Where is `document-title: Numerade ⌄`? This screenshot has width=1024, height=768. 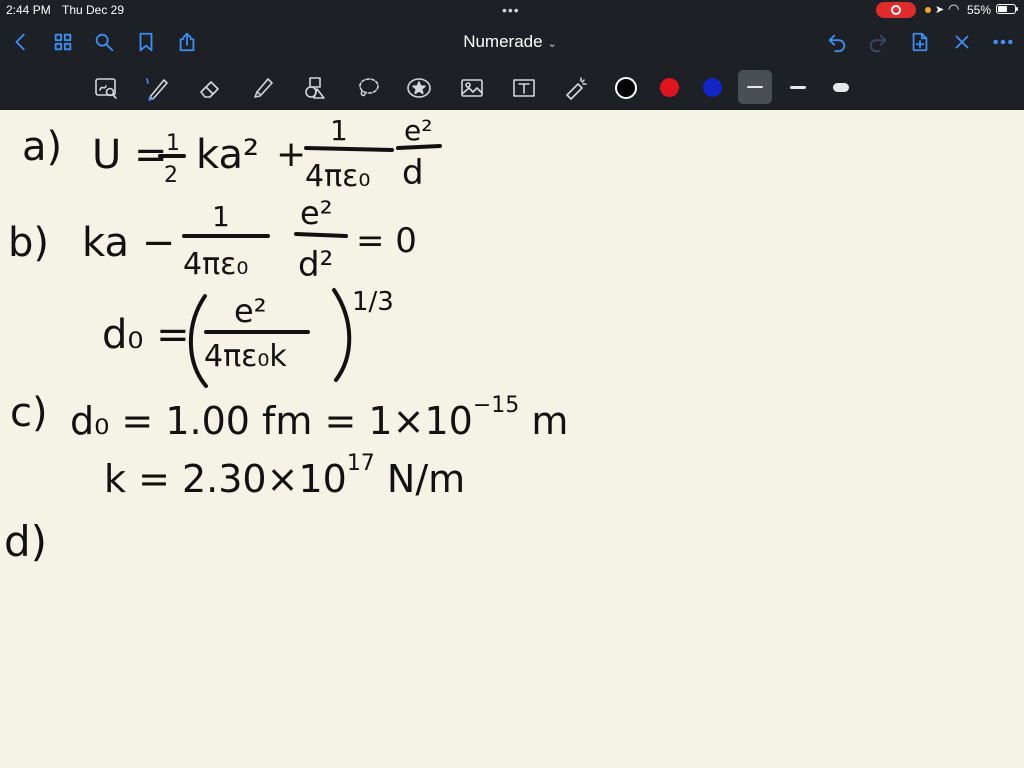
document-title: Numerade ⌄ is located at coordinates (510, 42).